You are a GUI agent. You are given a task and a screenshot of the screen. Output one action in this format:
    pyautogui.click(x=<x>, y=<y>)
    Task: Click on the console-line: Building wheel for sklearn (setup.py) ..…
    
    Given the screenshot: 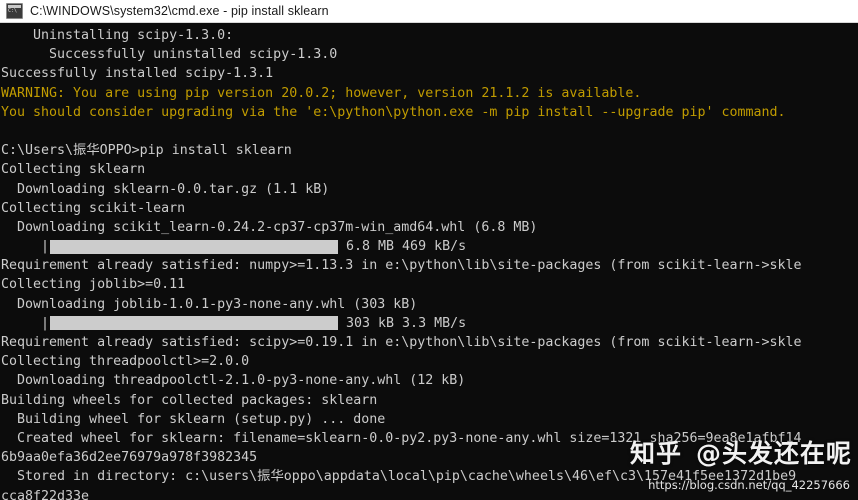 What is the action you would take?
    pyautogui.click(x=193, y=419)
    